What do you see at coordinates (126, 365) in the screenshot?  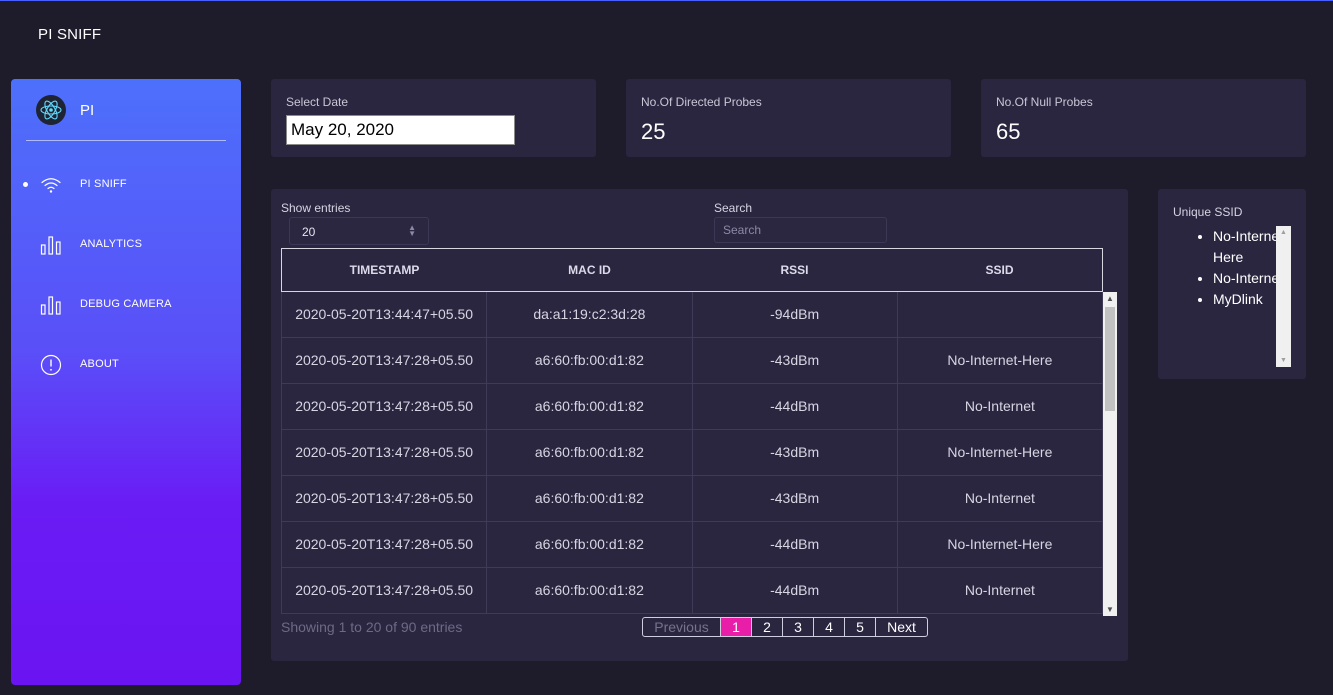 I see `sidebar-item-about: ABOUT` at bounding box center [126, 365].